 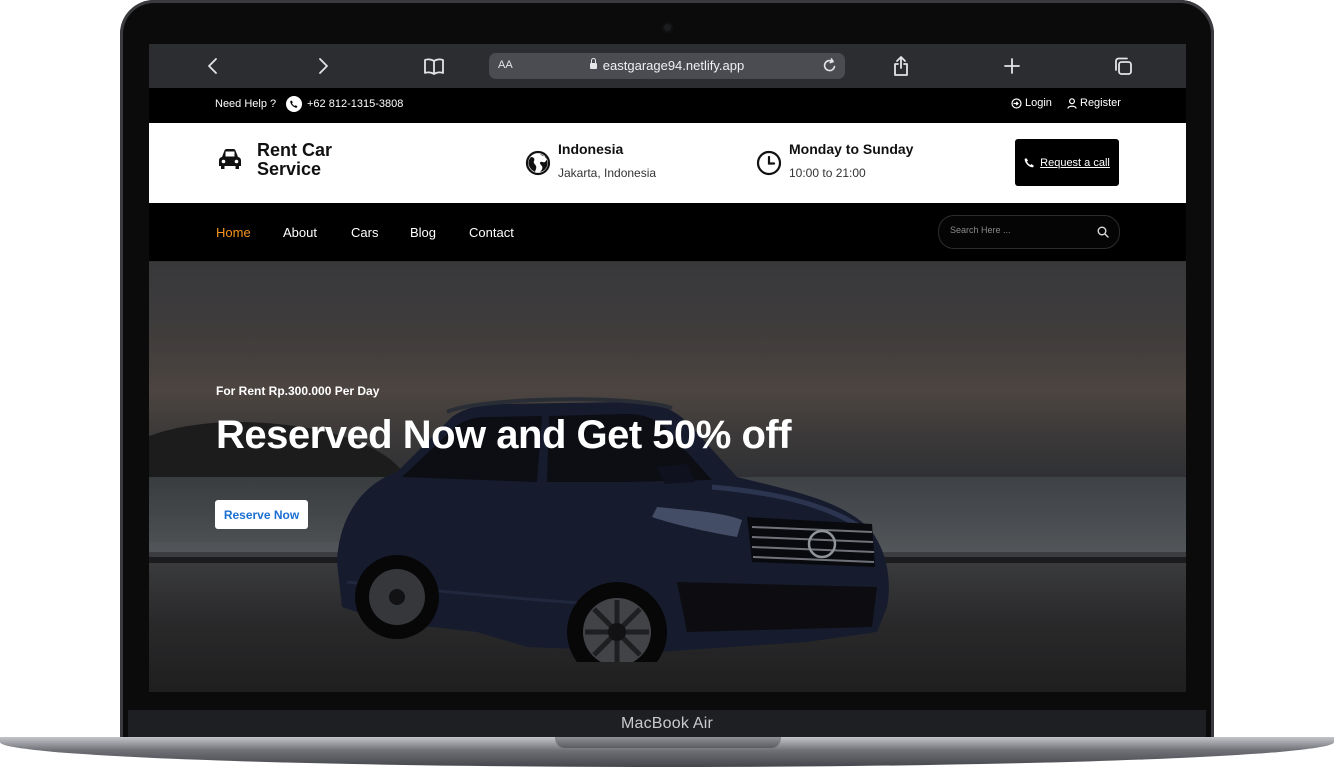 What do you see at coordinates (504, 435) in the screenshot?
I see `hero-title: Reserved Now and Get 50% off` at bounding box center [504, 435].